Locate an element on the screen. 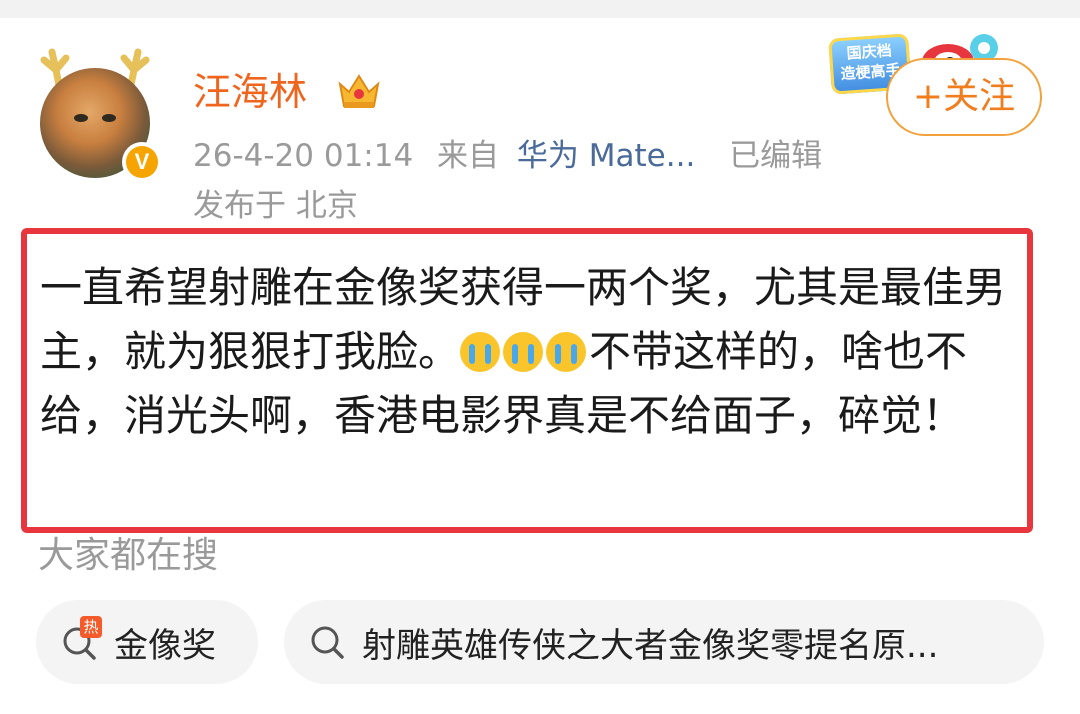 This screenshot has width=1080, height=714. post-meta: 26-4-20 01:14 来自 华为 Mate... 已编辑 is located at coordinates (514, 156).